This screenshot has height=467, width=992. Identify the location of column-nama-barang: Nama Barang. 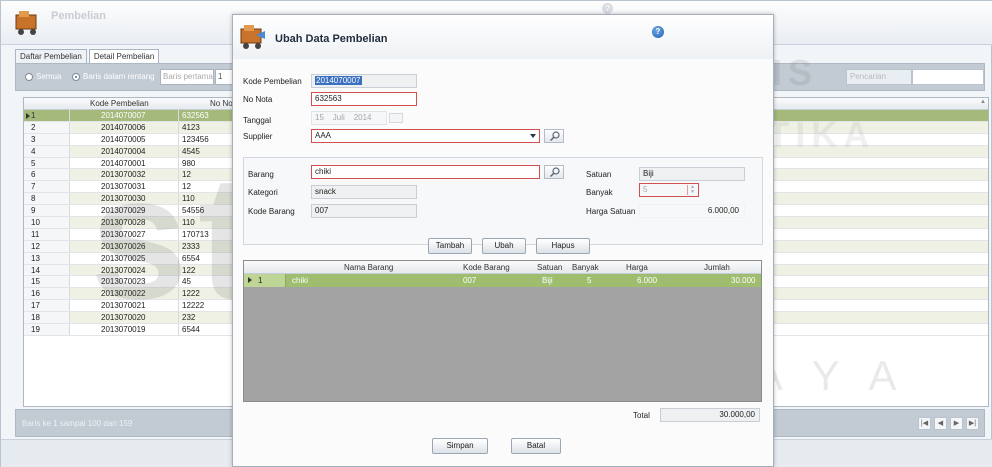
(368, 267).